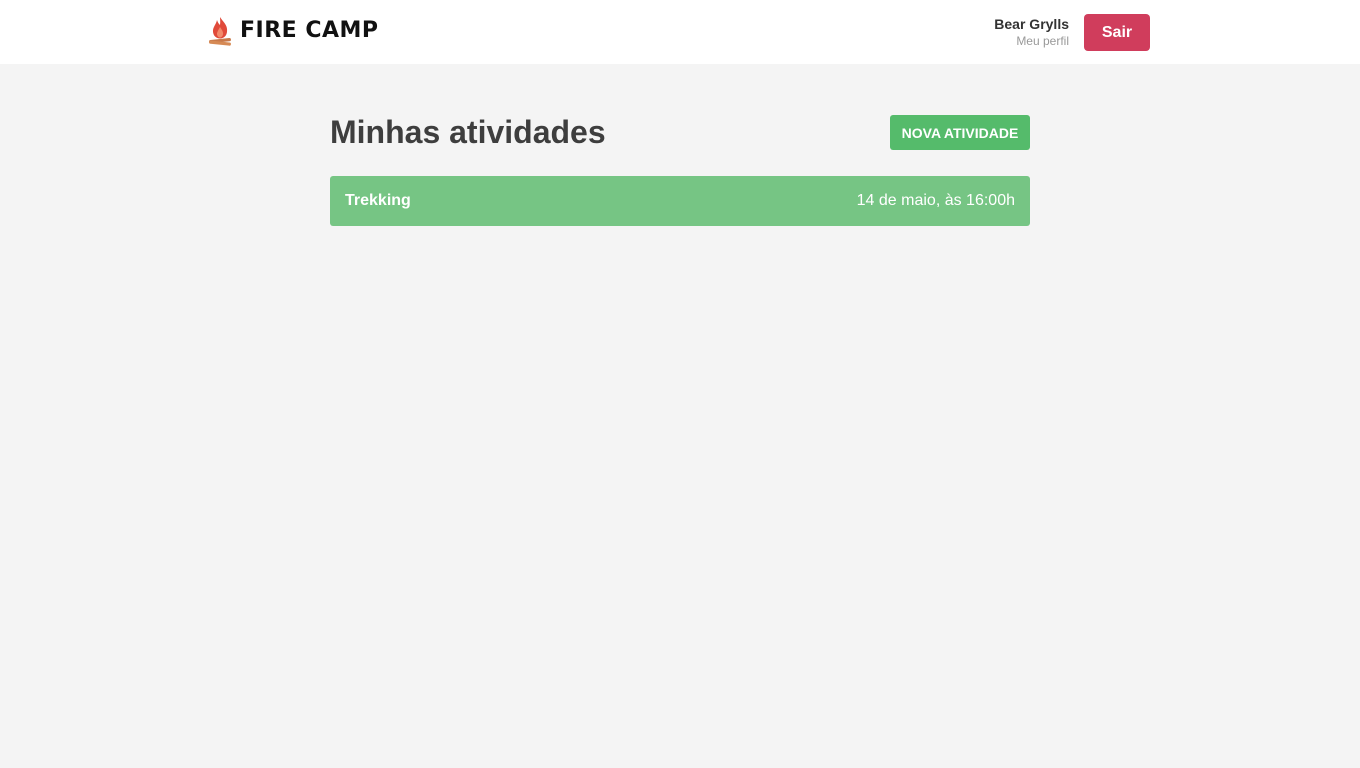 This screenshot has height=768, width=1360. I want to click on user-info: Bear Grylls Meu perfil, so click(1031, 32).